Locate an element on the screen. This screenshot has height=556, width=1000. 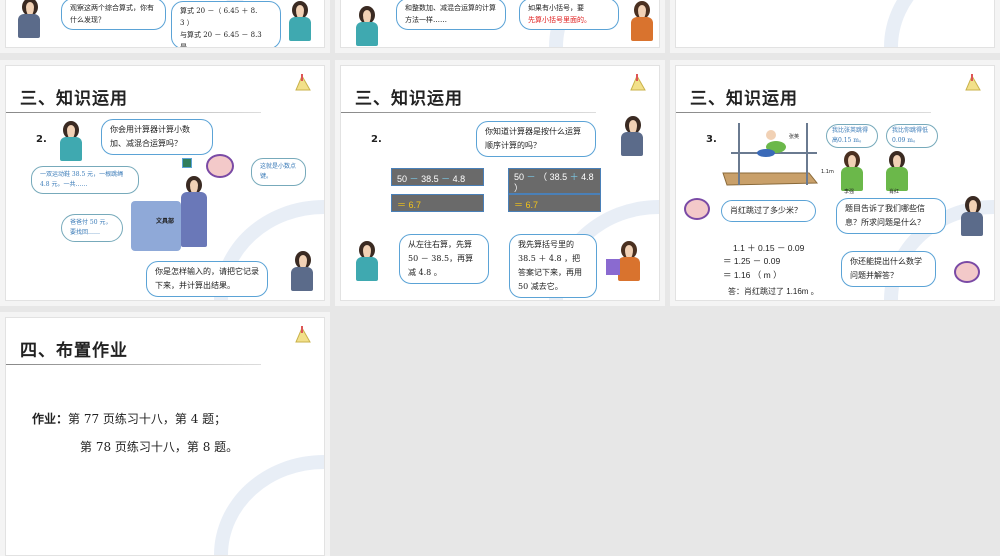
slide-thumbnail-prev-2: 和整数加、减混合运算的计算方法一样…… 如果有小括号，要 先算小括号里面的。 is located at coordinates (500, 26).